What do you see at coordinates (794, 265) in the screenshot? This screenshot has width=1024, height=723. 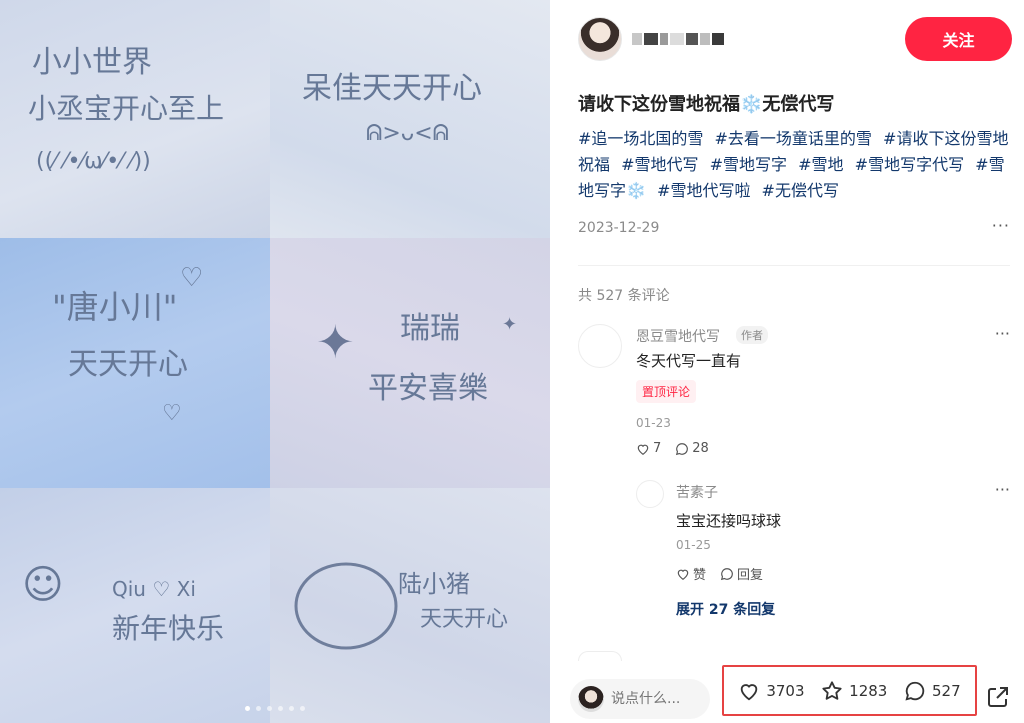 I see `divider` at bounding box center [794, 265].